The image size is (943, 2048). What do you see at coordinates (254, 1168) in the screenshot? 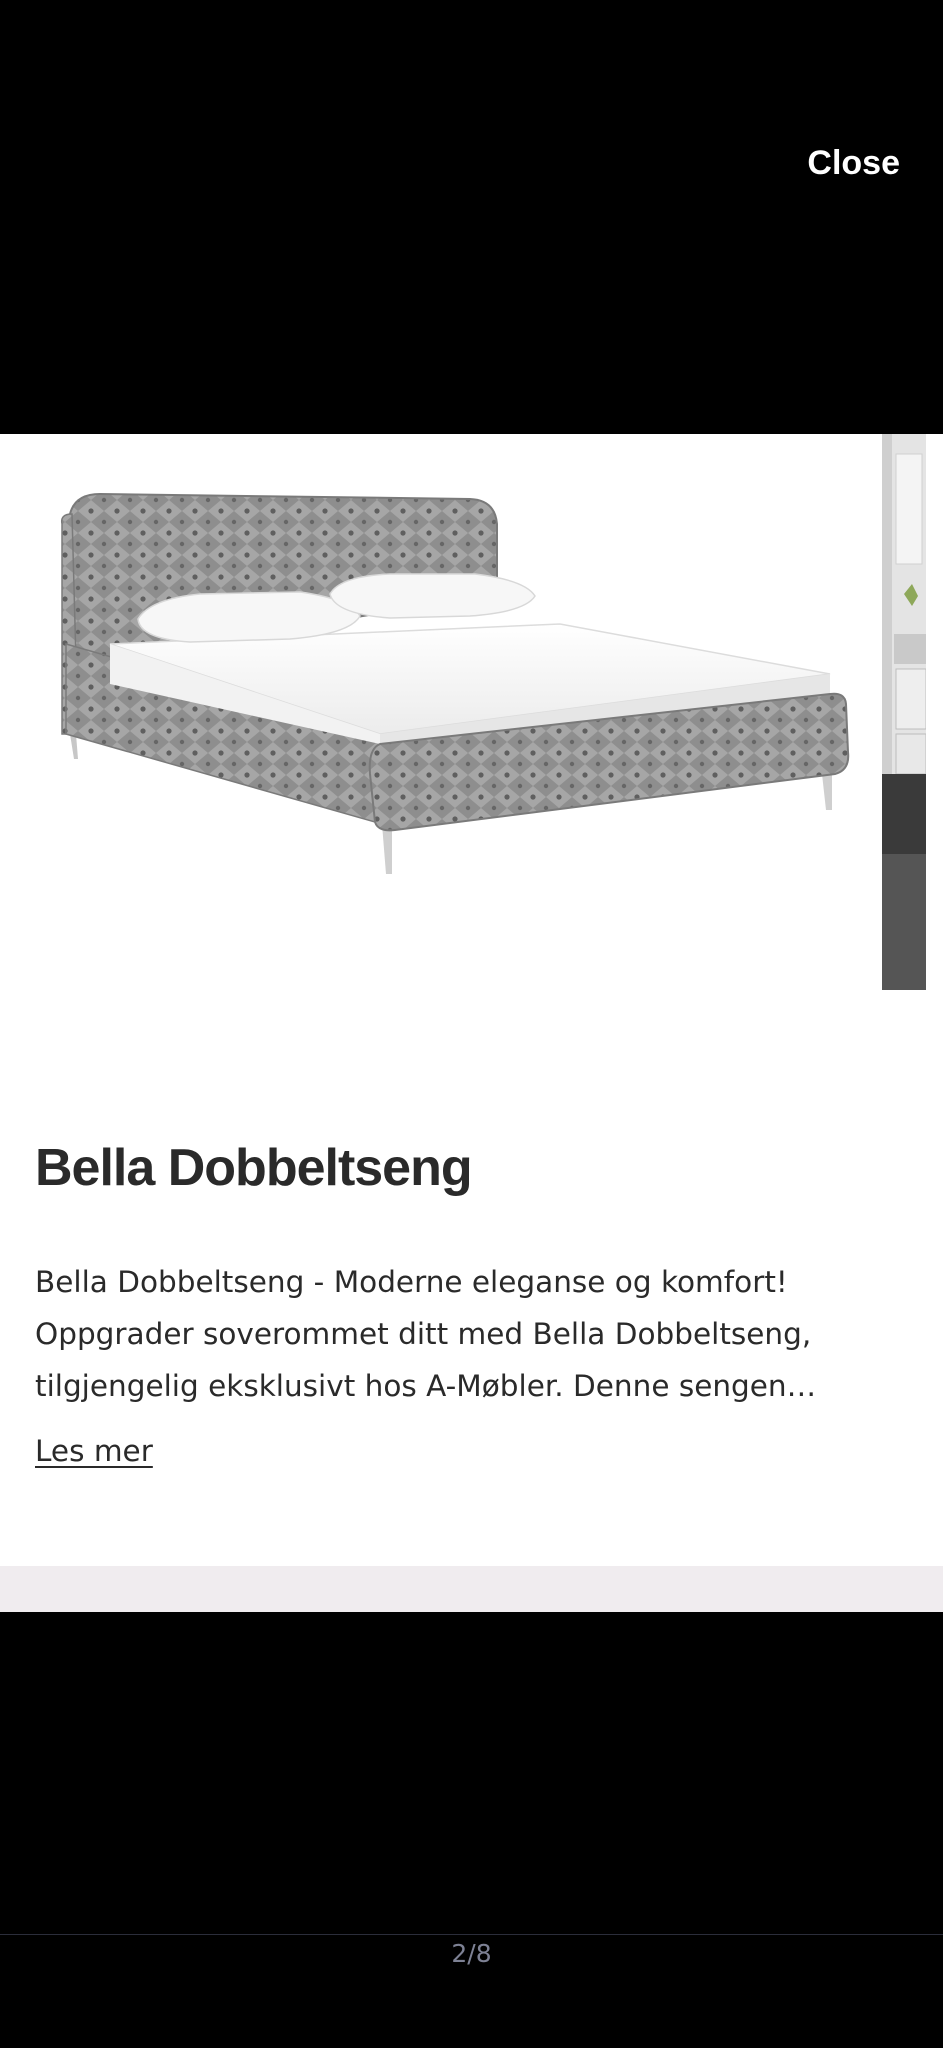
I see `product-title: Bella Dobbeltseng` at bounding box center [254, 1168].